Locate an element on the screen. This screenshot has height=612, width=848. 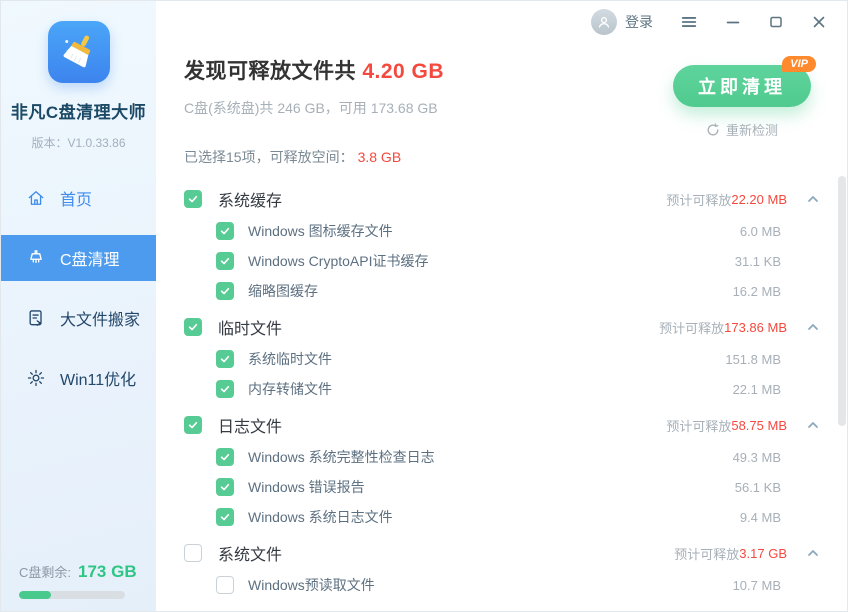
disk-remaining-panel: C盘剩余: 173 GB is located at coordinates (80, 580).